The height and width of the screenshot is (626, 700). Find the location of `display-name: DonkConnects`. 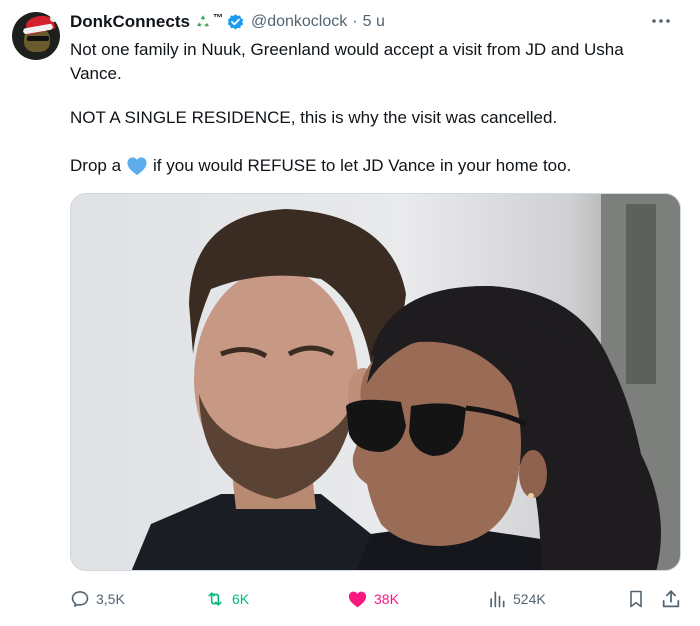

display-name: DonkConnects is located at coordinates (130, 22).